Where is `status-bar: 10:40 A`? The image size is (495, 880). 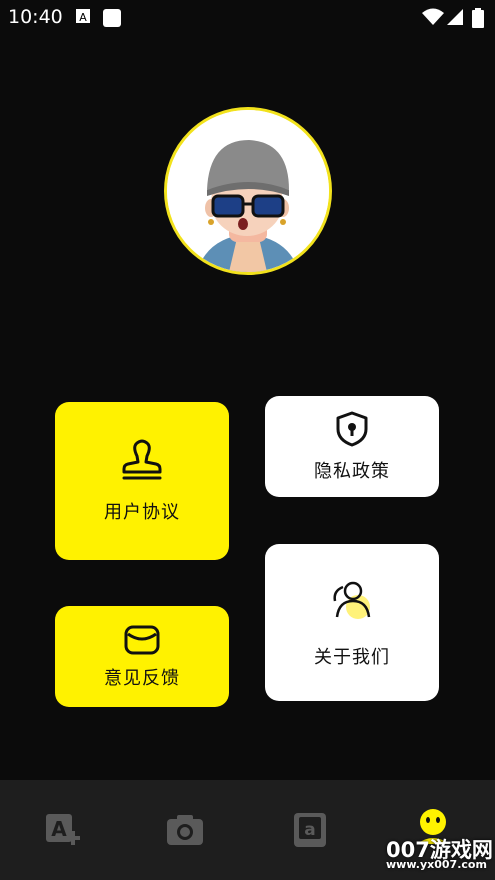 status-bar: 10:40 A is located at coordinates (247, 17).